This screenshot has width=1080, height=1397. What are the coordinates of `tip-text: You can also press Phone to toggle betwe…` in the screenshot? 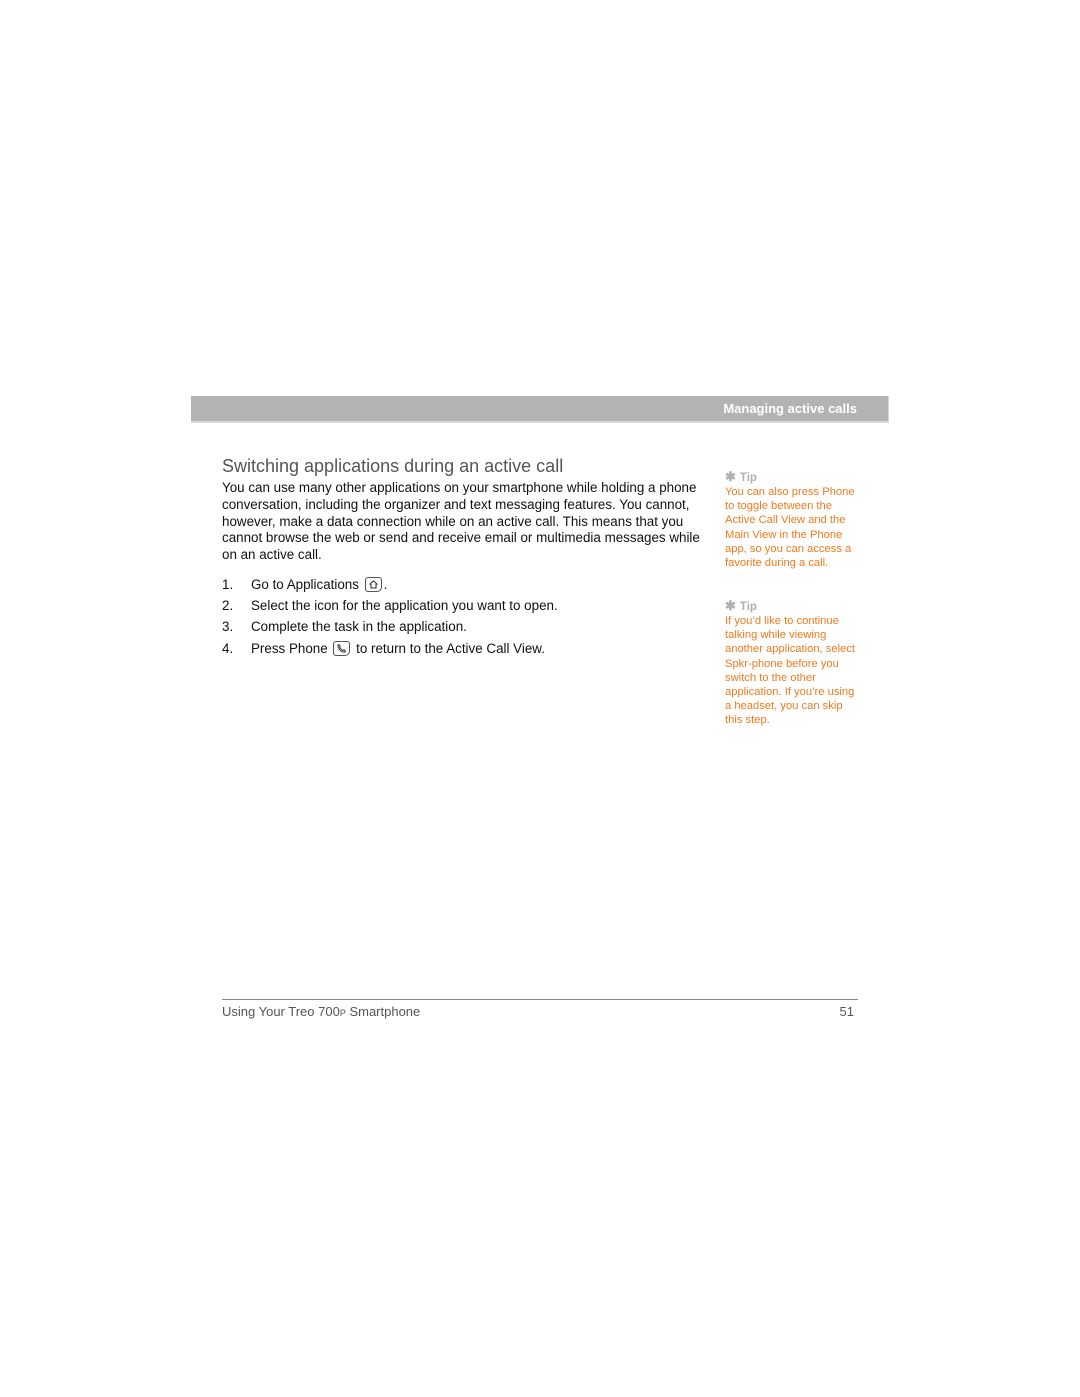 It's located at (790, 528).